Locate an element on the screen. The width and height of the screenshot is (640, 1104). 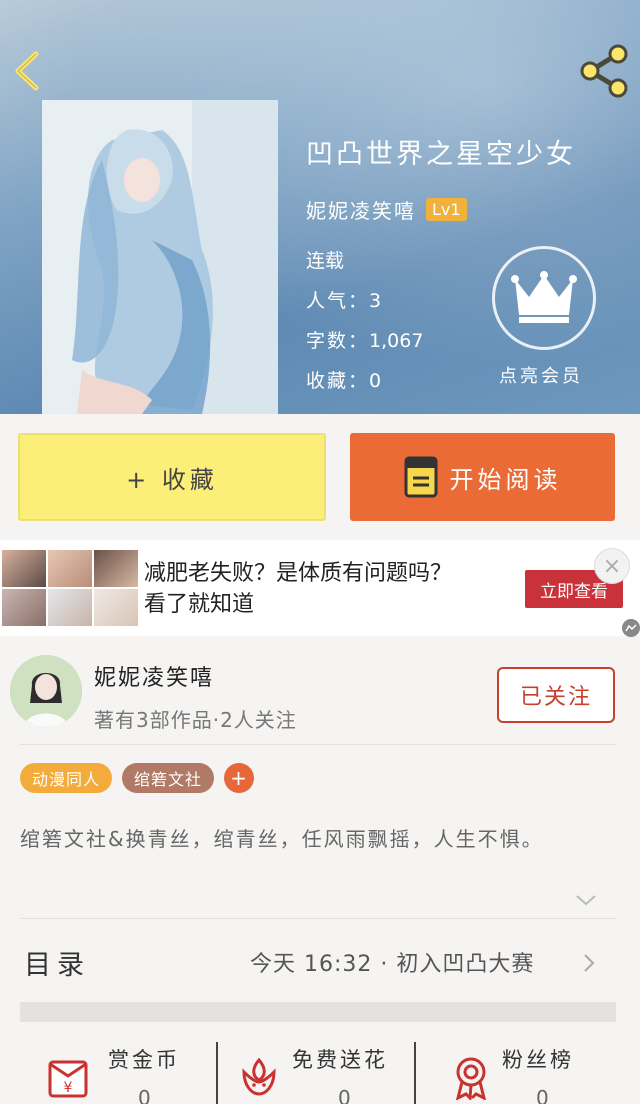
author-card-summary: 著有3部作品·2人关注 is located at coordinates (195, 720).